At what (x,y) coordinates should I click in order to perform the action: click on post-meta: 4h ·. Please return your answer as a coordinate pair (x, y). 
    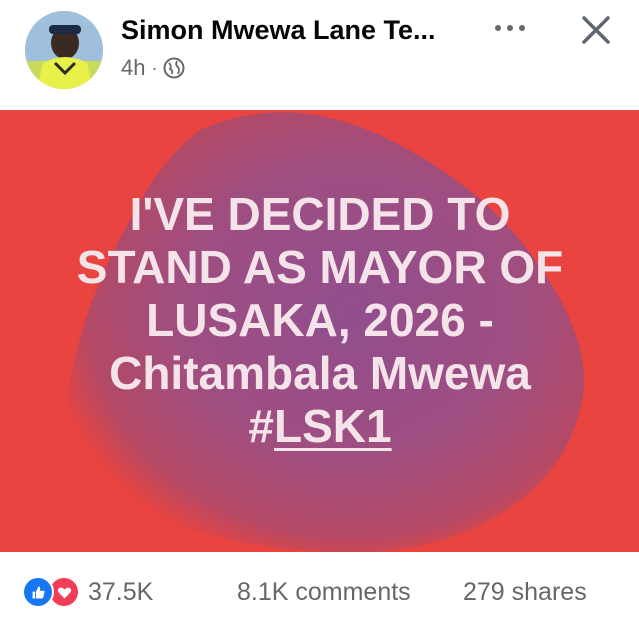
    Looking at the image, I should click on (153, 68).